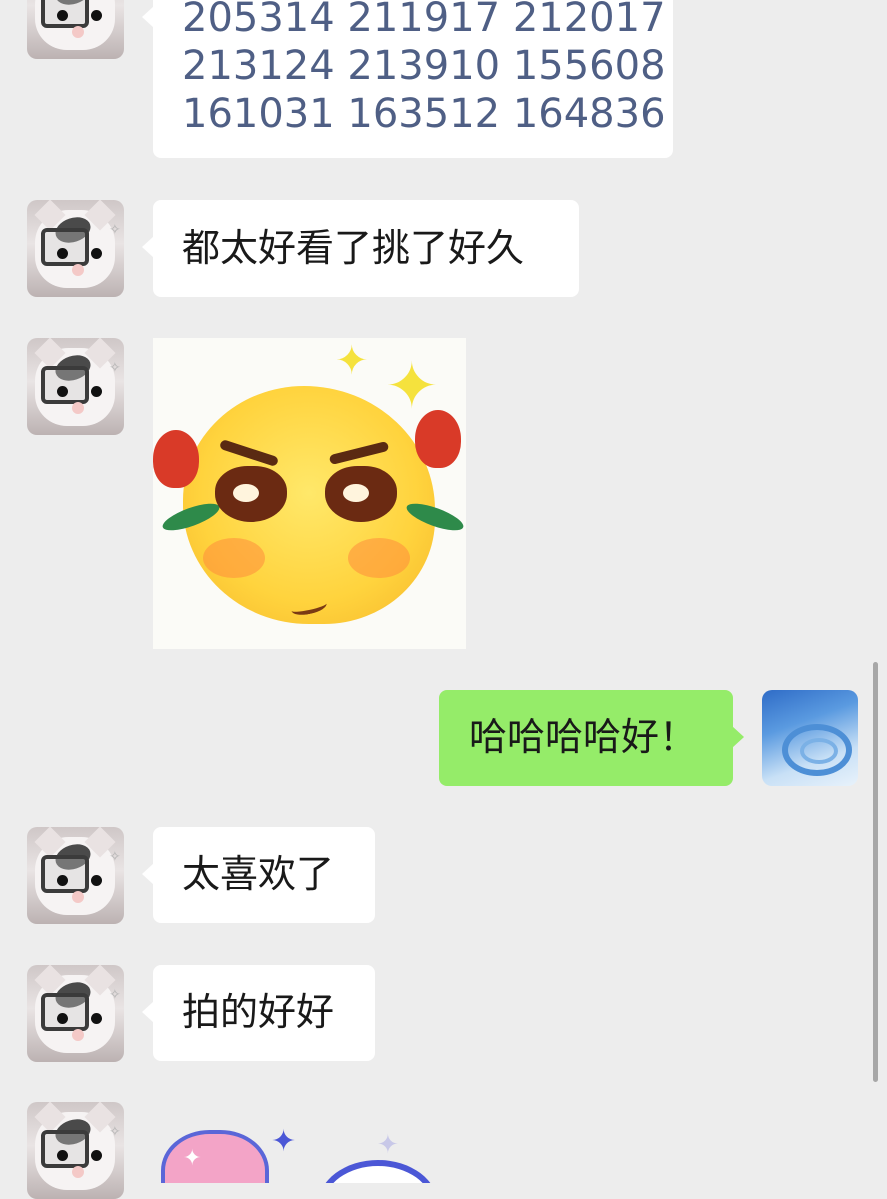 The image size is (887, 1199). I want to click on message-bubble: 都太好看了挑了好久, so click(360, 248).